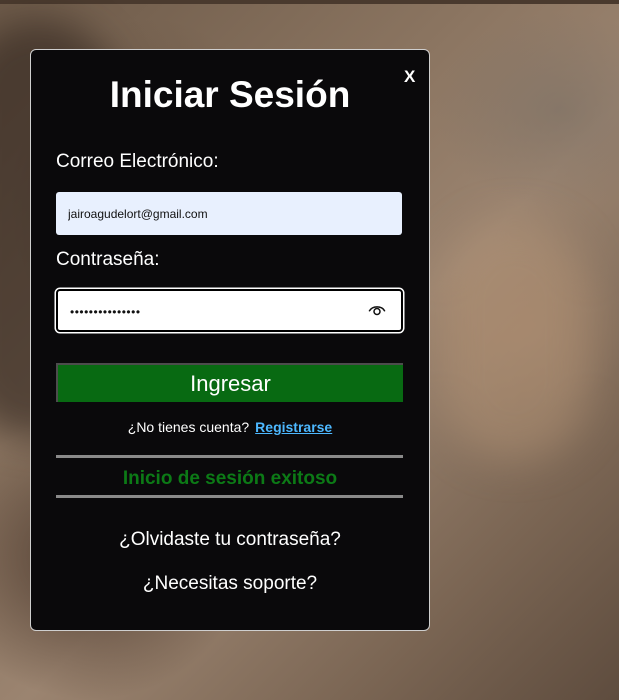 This screenshot has width=619, height=700. What do you see at coordinates (230, 584) in the screenshot?
I see `support-link: ¿Necesitas soporte?` at bounding box center [230, 584].